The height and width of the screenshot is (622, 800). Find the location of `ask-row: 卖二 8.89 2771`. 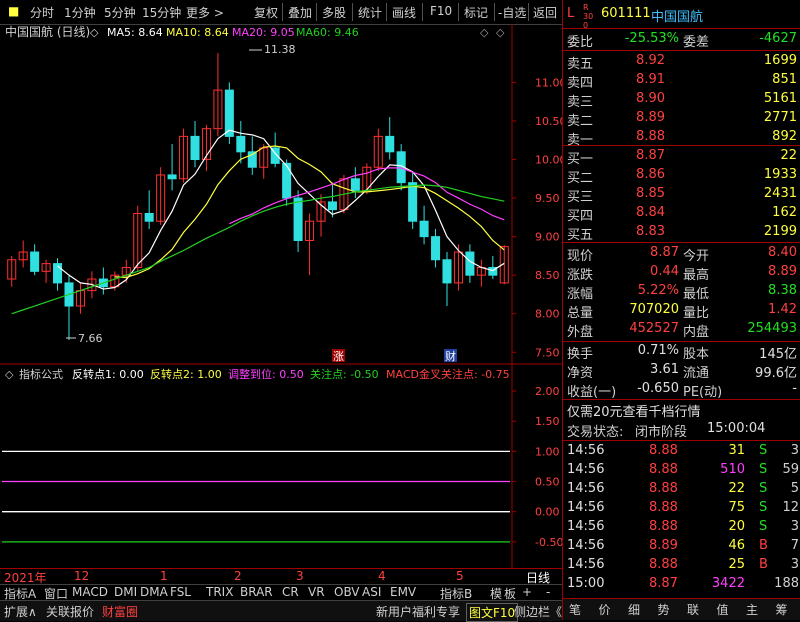

ask-row: 卖二 8.89 2771 is located at coordinates (681, 119).